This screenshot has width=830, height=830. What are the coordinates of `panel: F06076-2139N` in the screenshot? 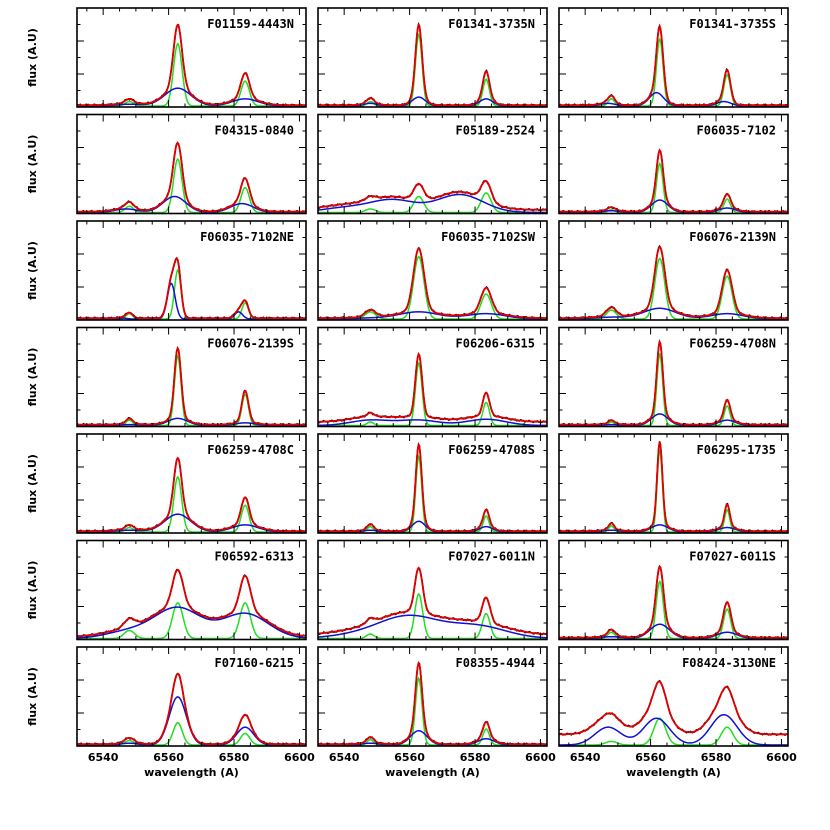 It's located at (673, 270).